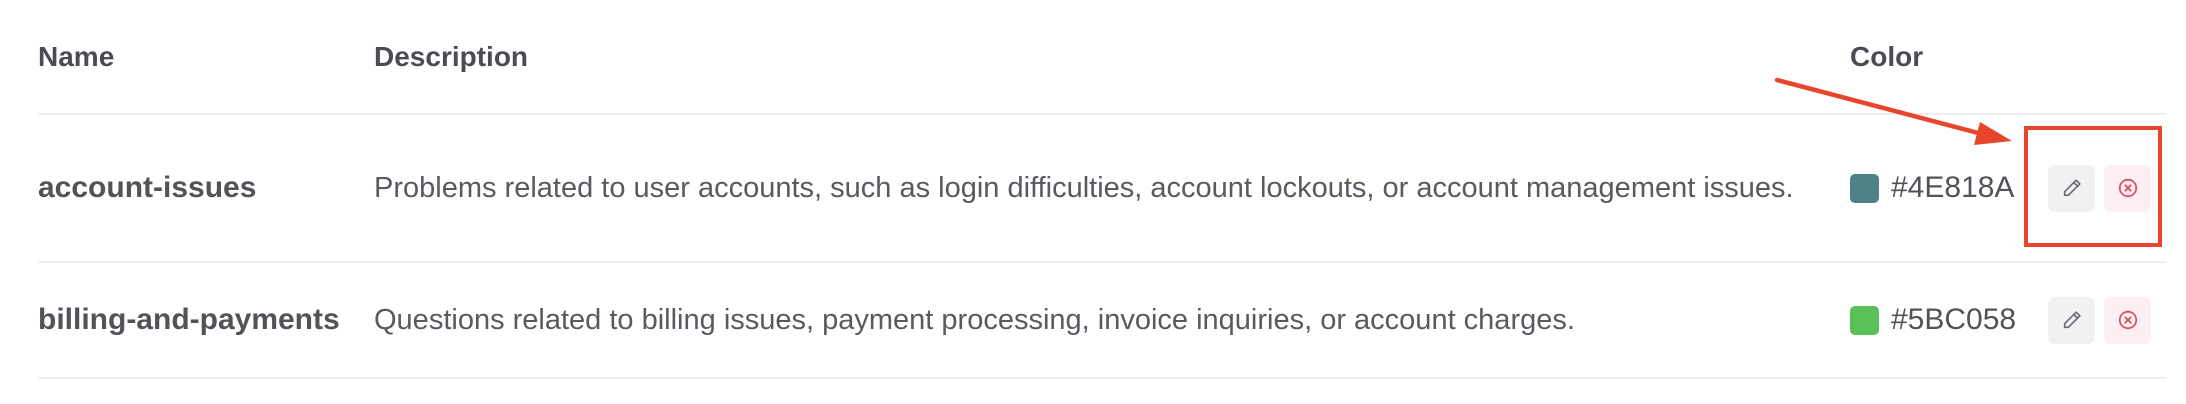  What do you see at coordinates (1953, 187) in the screenshot?
I see `color-hex: #4E818A` at bounding box center [1953, 187].